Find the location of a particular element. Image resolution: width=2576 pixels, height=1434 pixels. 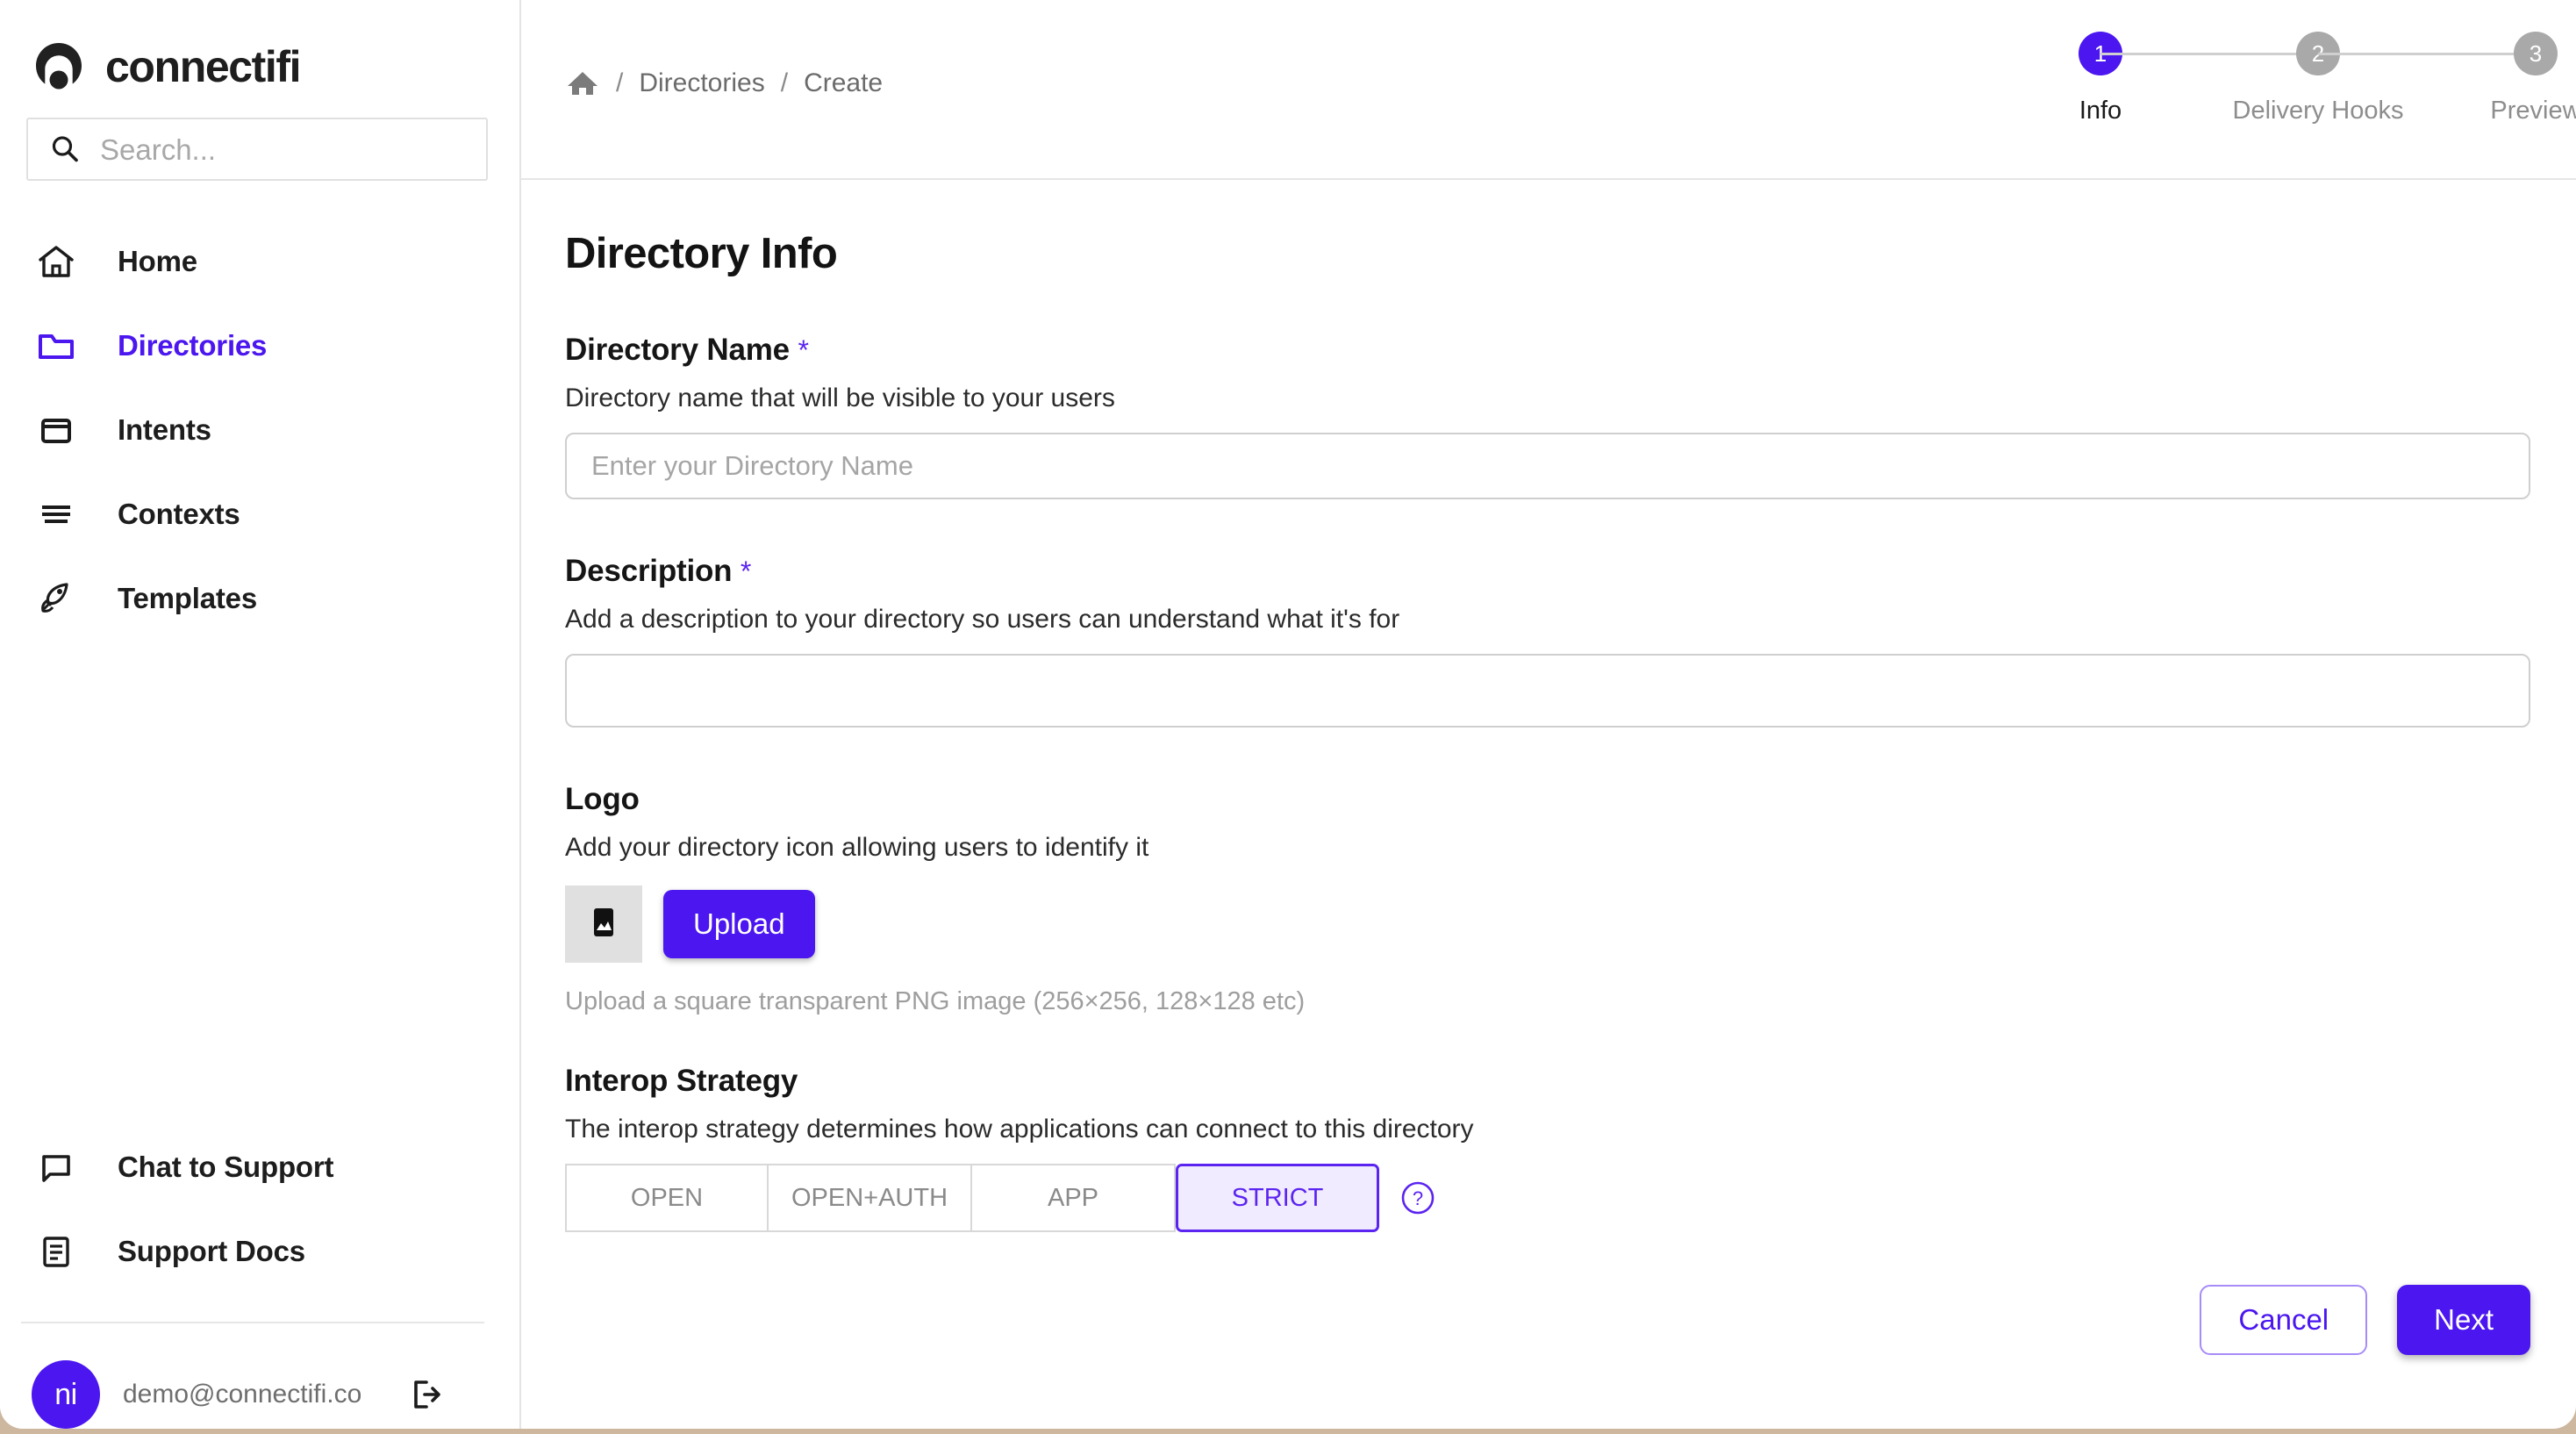

sidebar-item-intents: Intents is located at coordinates (259, 430).